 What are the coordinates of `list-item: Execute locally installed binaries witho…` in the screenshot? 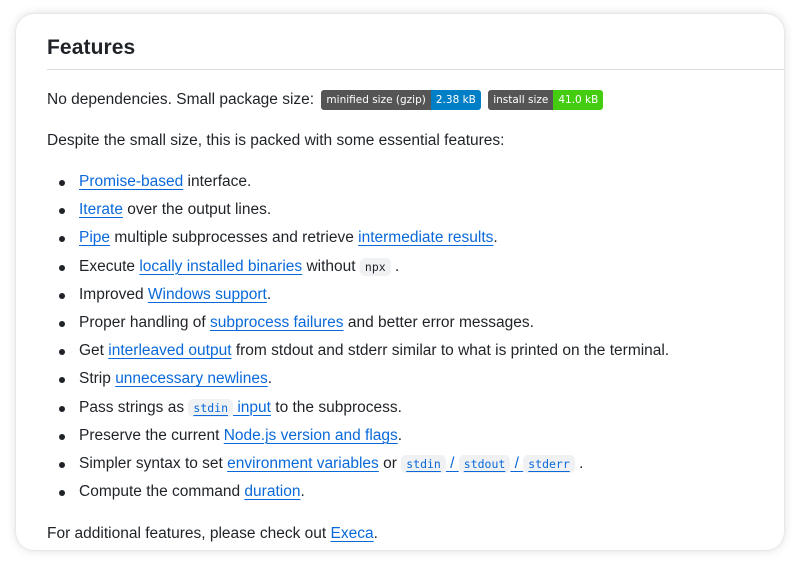 It's located at (358, 271).